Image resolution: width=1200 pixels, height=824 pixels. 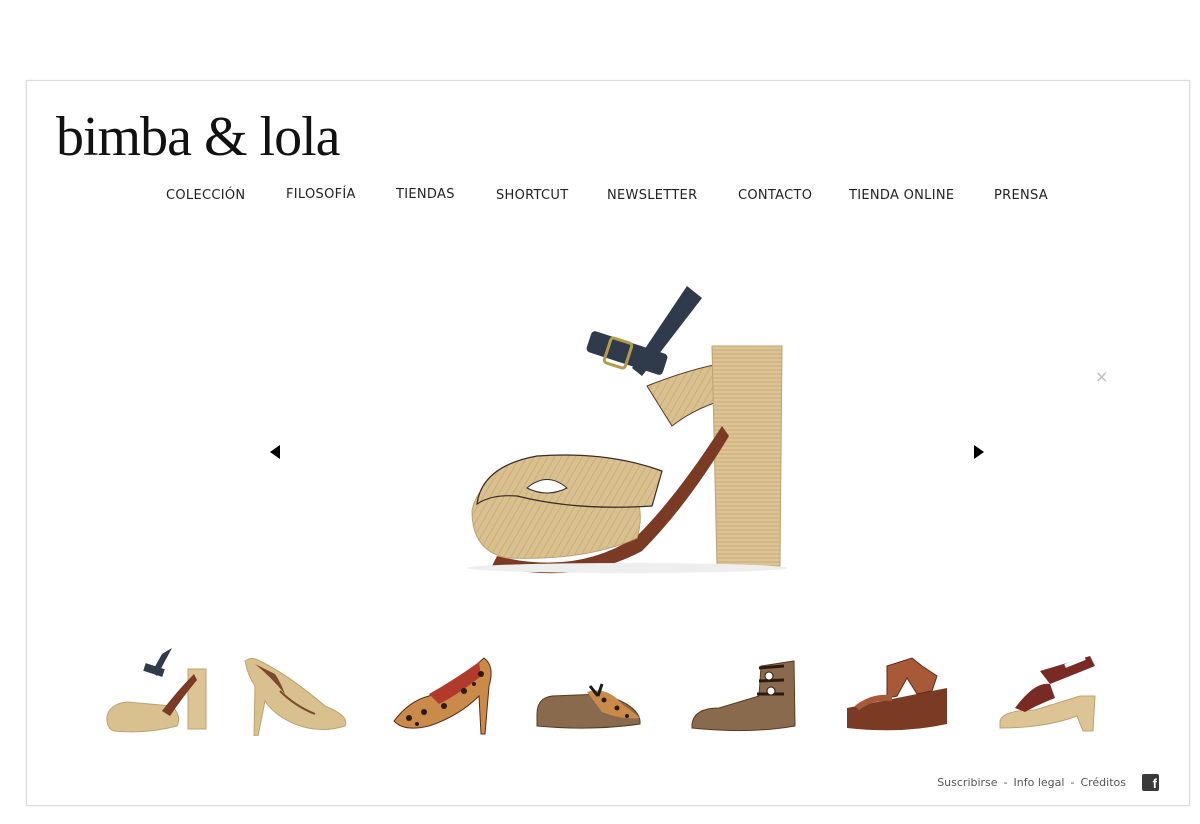 What do you see at coordinates (444, 686) in the screenshot?
I see `thumbnail-leopard-pump` at bounding box center [444, 686].